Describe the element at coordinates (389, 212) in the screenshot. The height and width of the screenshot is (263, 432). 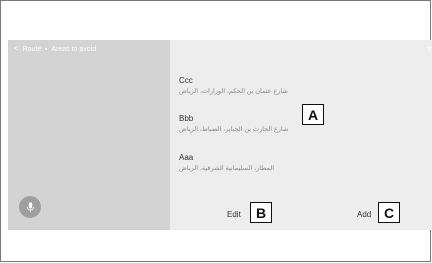
I see `callout-label-c: C` at that location.